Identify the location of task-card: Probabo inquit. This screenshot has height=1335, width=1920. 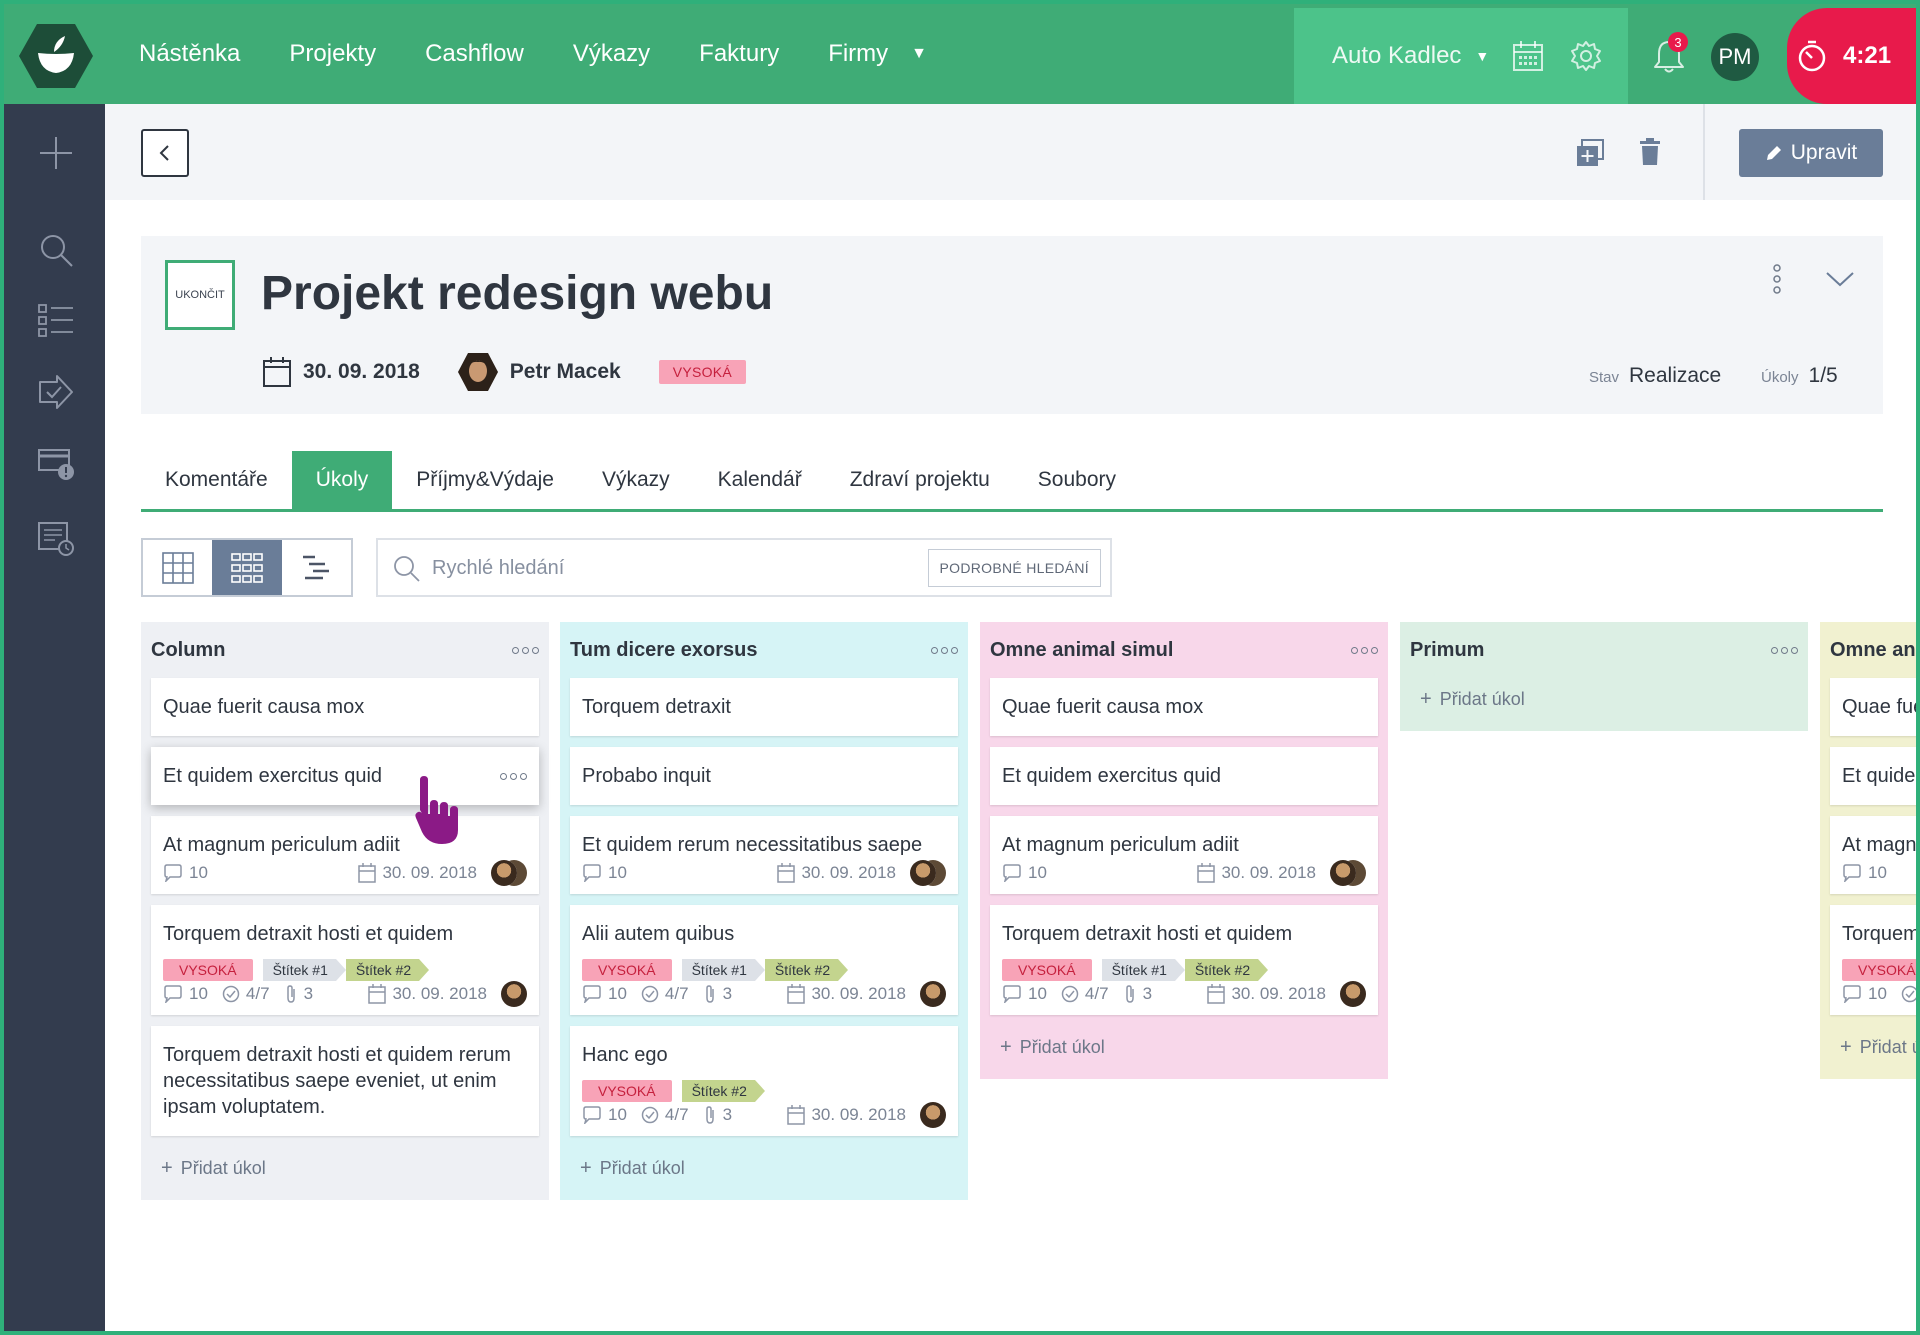
(764, 776).